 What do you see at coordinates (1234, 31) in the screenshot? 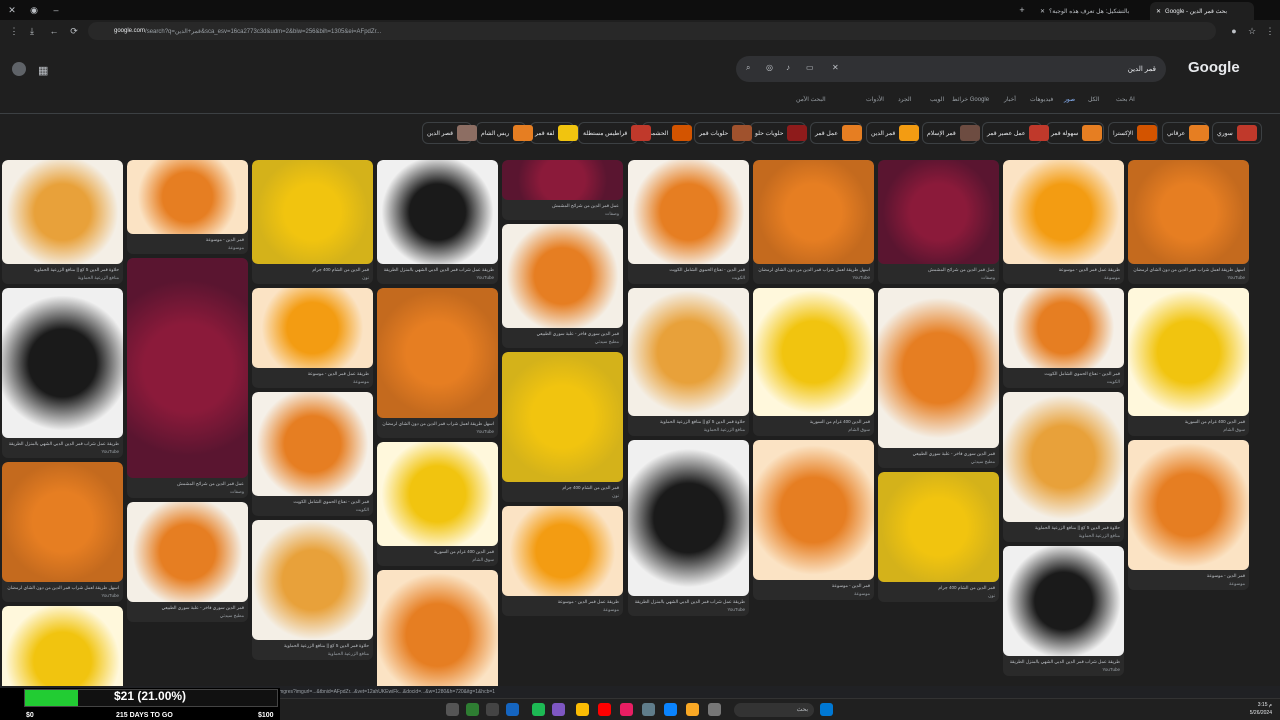
I see `profile-icon: ●` at bounding box center [1234, 31].